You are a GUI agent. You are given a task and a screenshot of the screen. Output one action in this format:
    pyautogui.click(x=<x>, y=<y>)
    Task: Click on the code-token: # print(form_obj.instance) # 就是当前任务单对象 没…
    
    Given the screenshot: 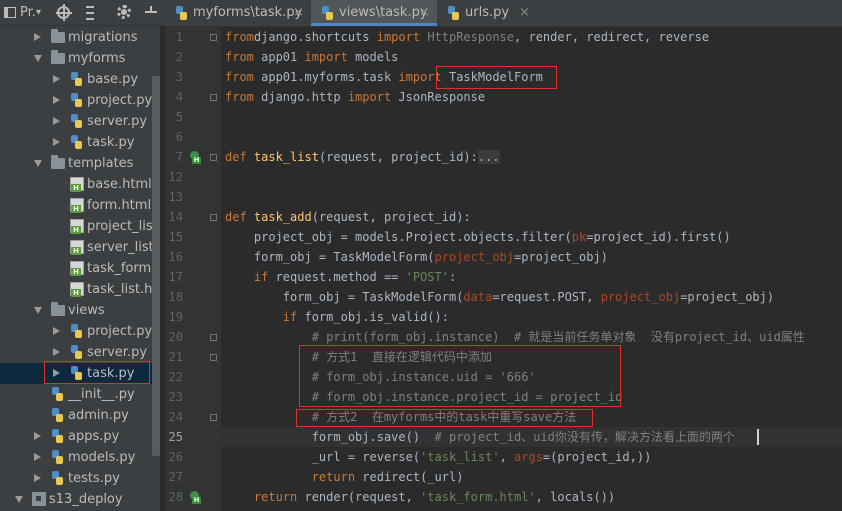 What is the action you would take?
    pyautogui.click(x=515, y=337)
    